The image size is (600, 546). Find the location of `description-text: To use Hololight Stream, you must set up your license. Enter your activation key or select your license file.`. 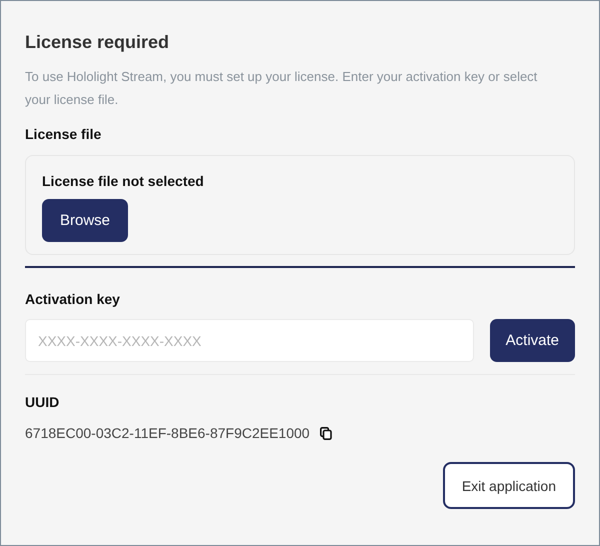

description-text: To use Hololight Stream, you must set up your license. Enter your activation key or select your license file. is located at coordinates (281, 88).